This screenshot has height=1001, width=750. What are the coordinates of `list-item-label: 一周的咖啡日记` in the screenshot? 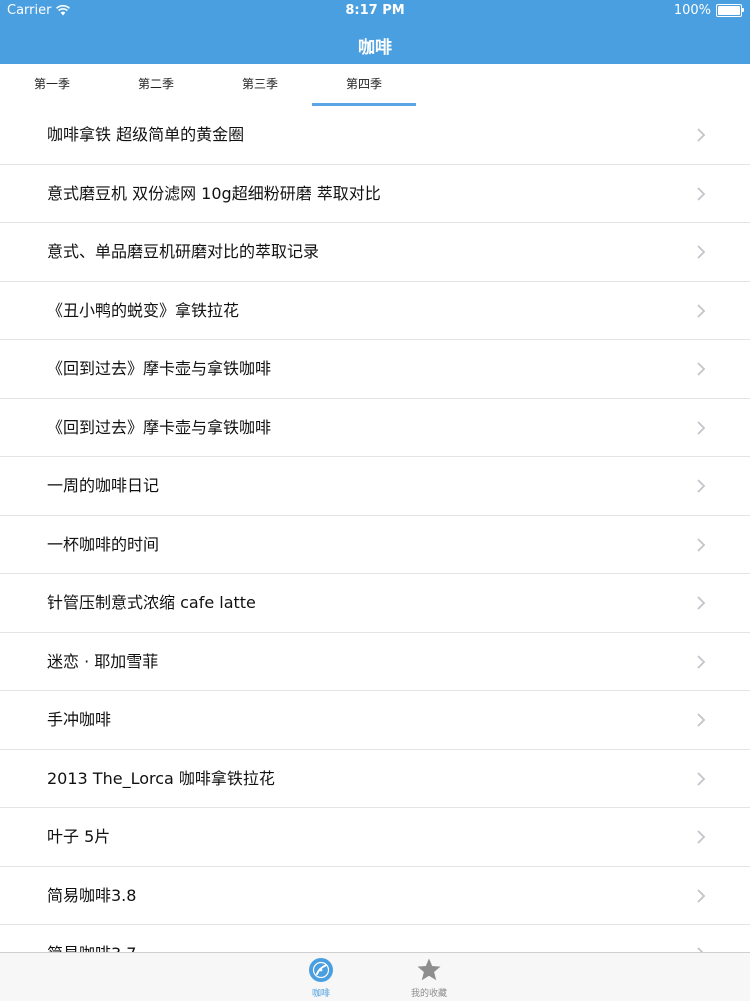 It's located at (103, 485).